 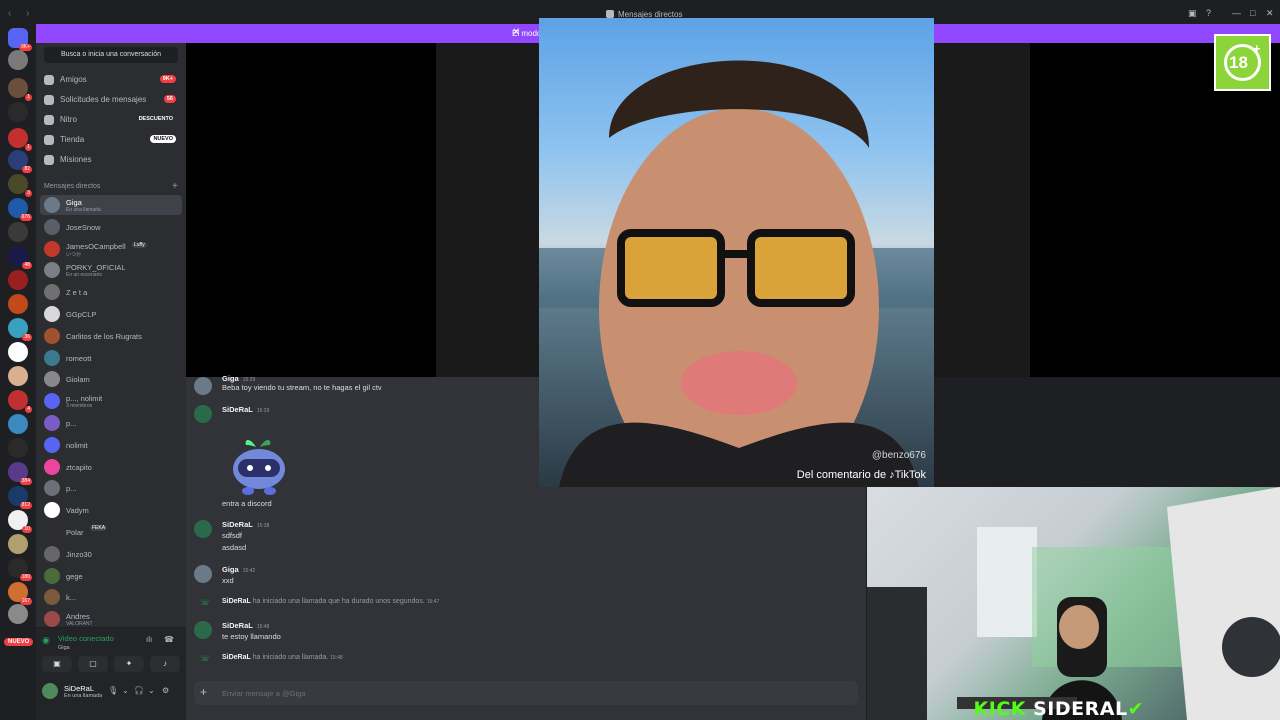 What do you see at coordinates (111, 292) in the screenshot?
I see `dm-item: Z e t a` at bounding box center [111, 292].